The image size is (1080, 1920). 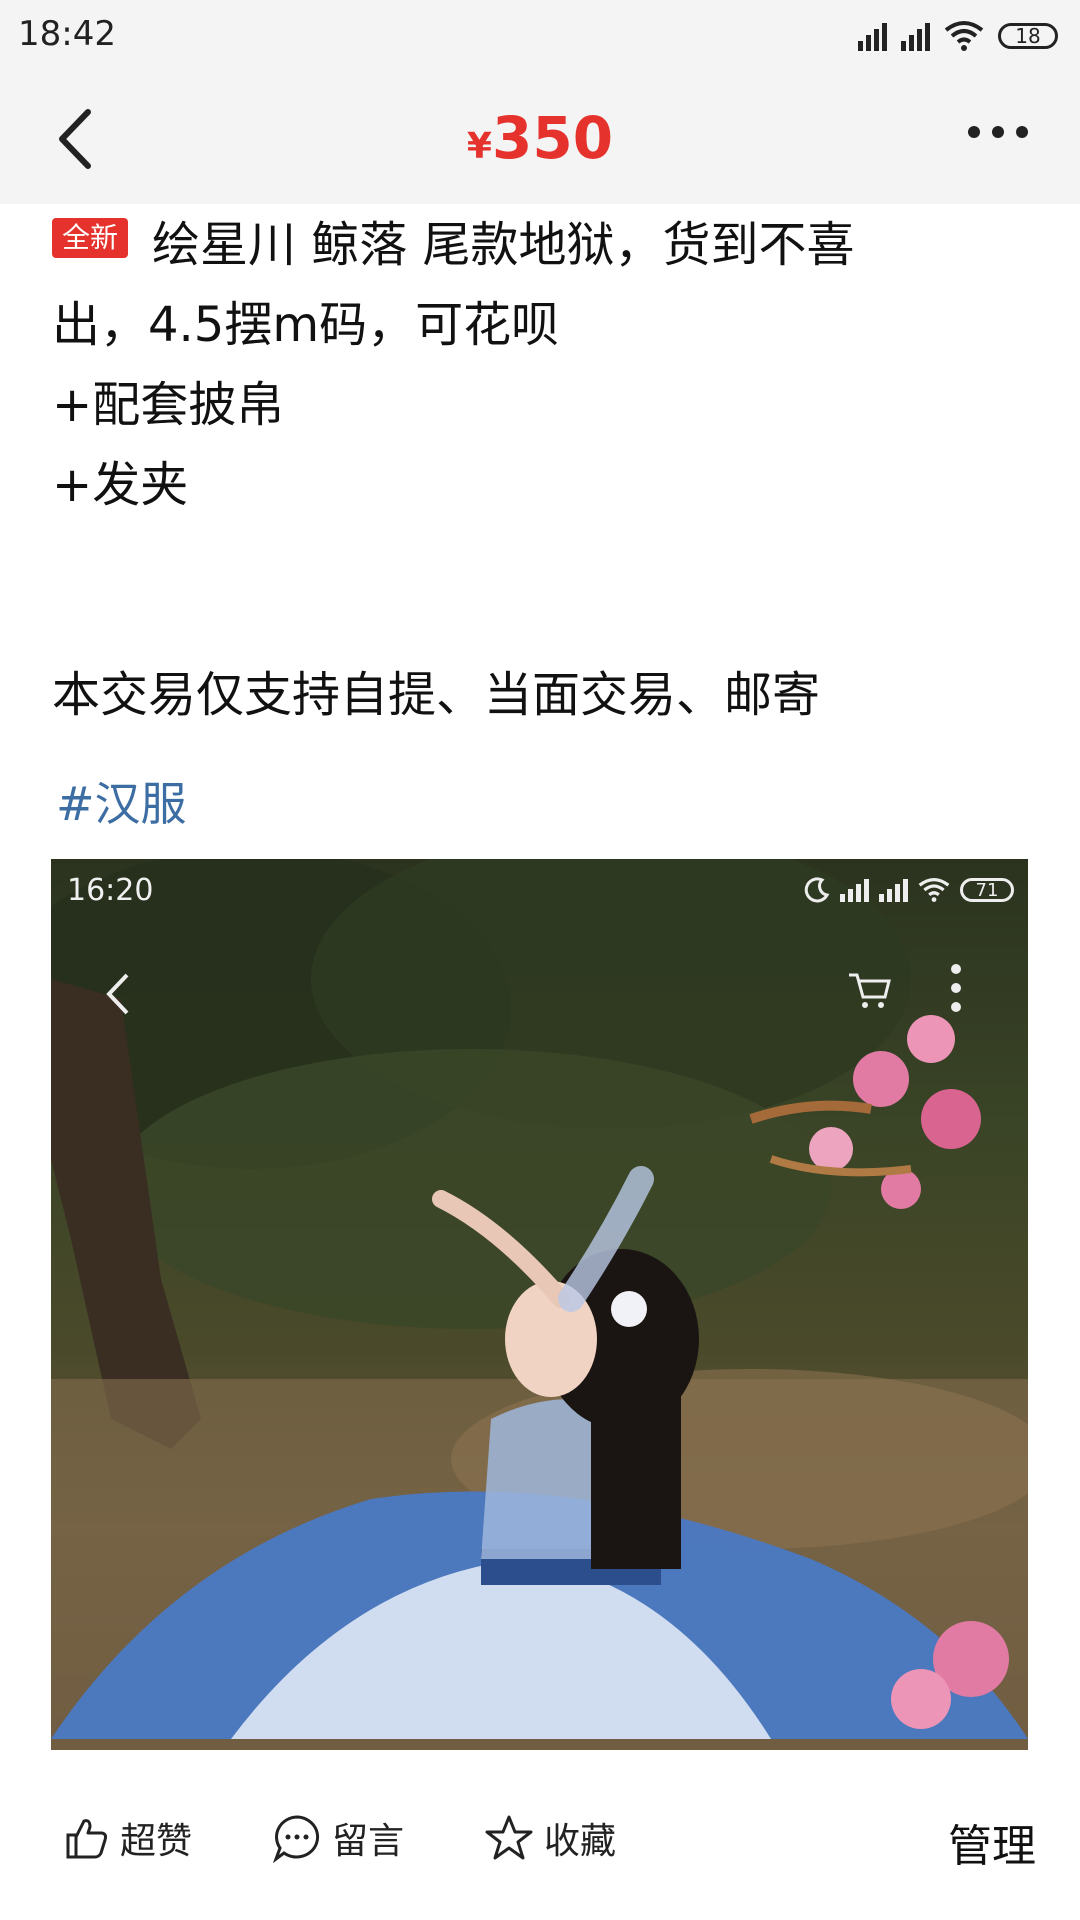 What do you see at coordinates (296, 1839) in the screenshot?
I see `comment-icon` at bounding box center [296, 1839].